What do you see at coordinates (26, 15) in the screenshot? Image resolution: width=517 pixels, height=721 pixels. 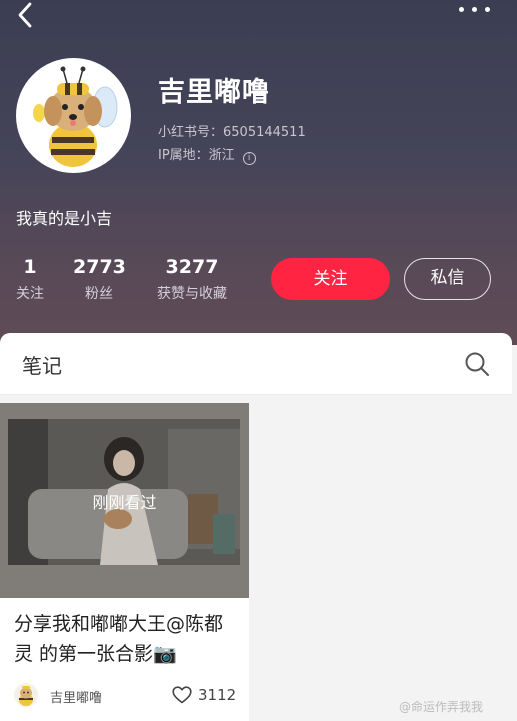 I see `back-icon` at bounding box center [26, 15].